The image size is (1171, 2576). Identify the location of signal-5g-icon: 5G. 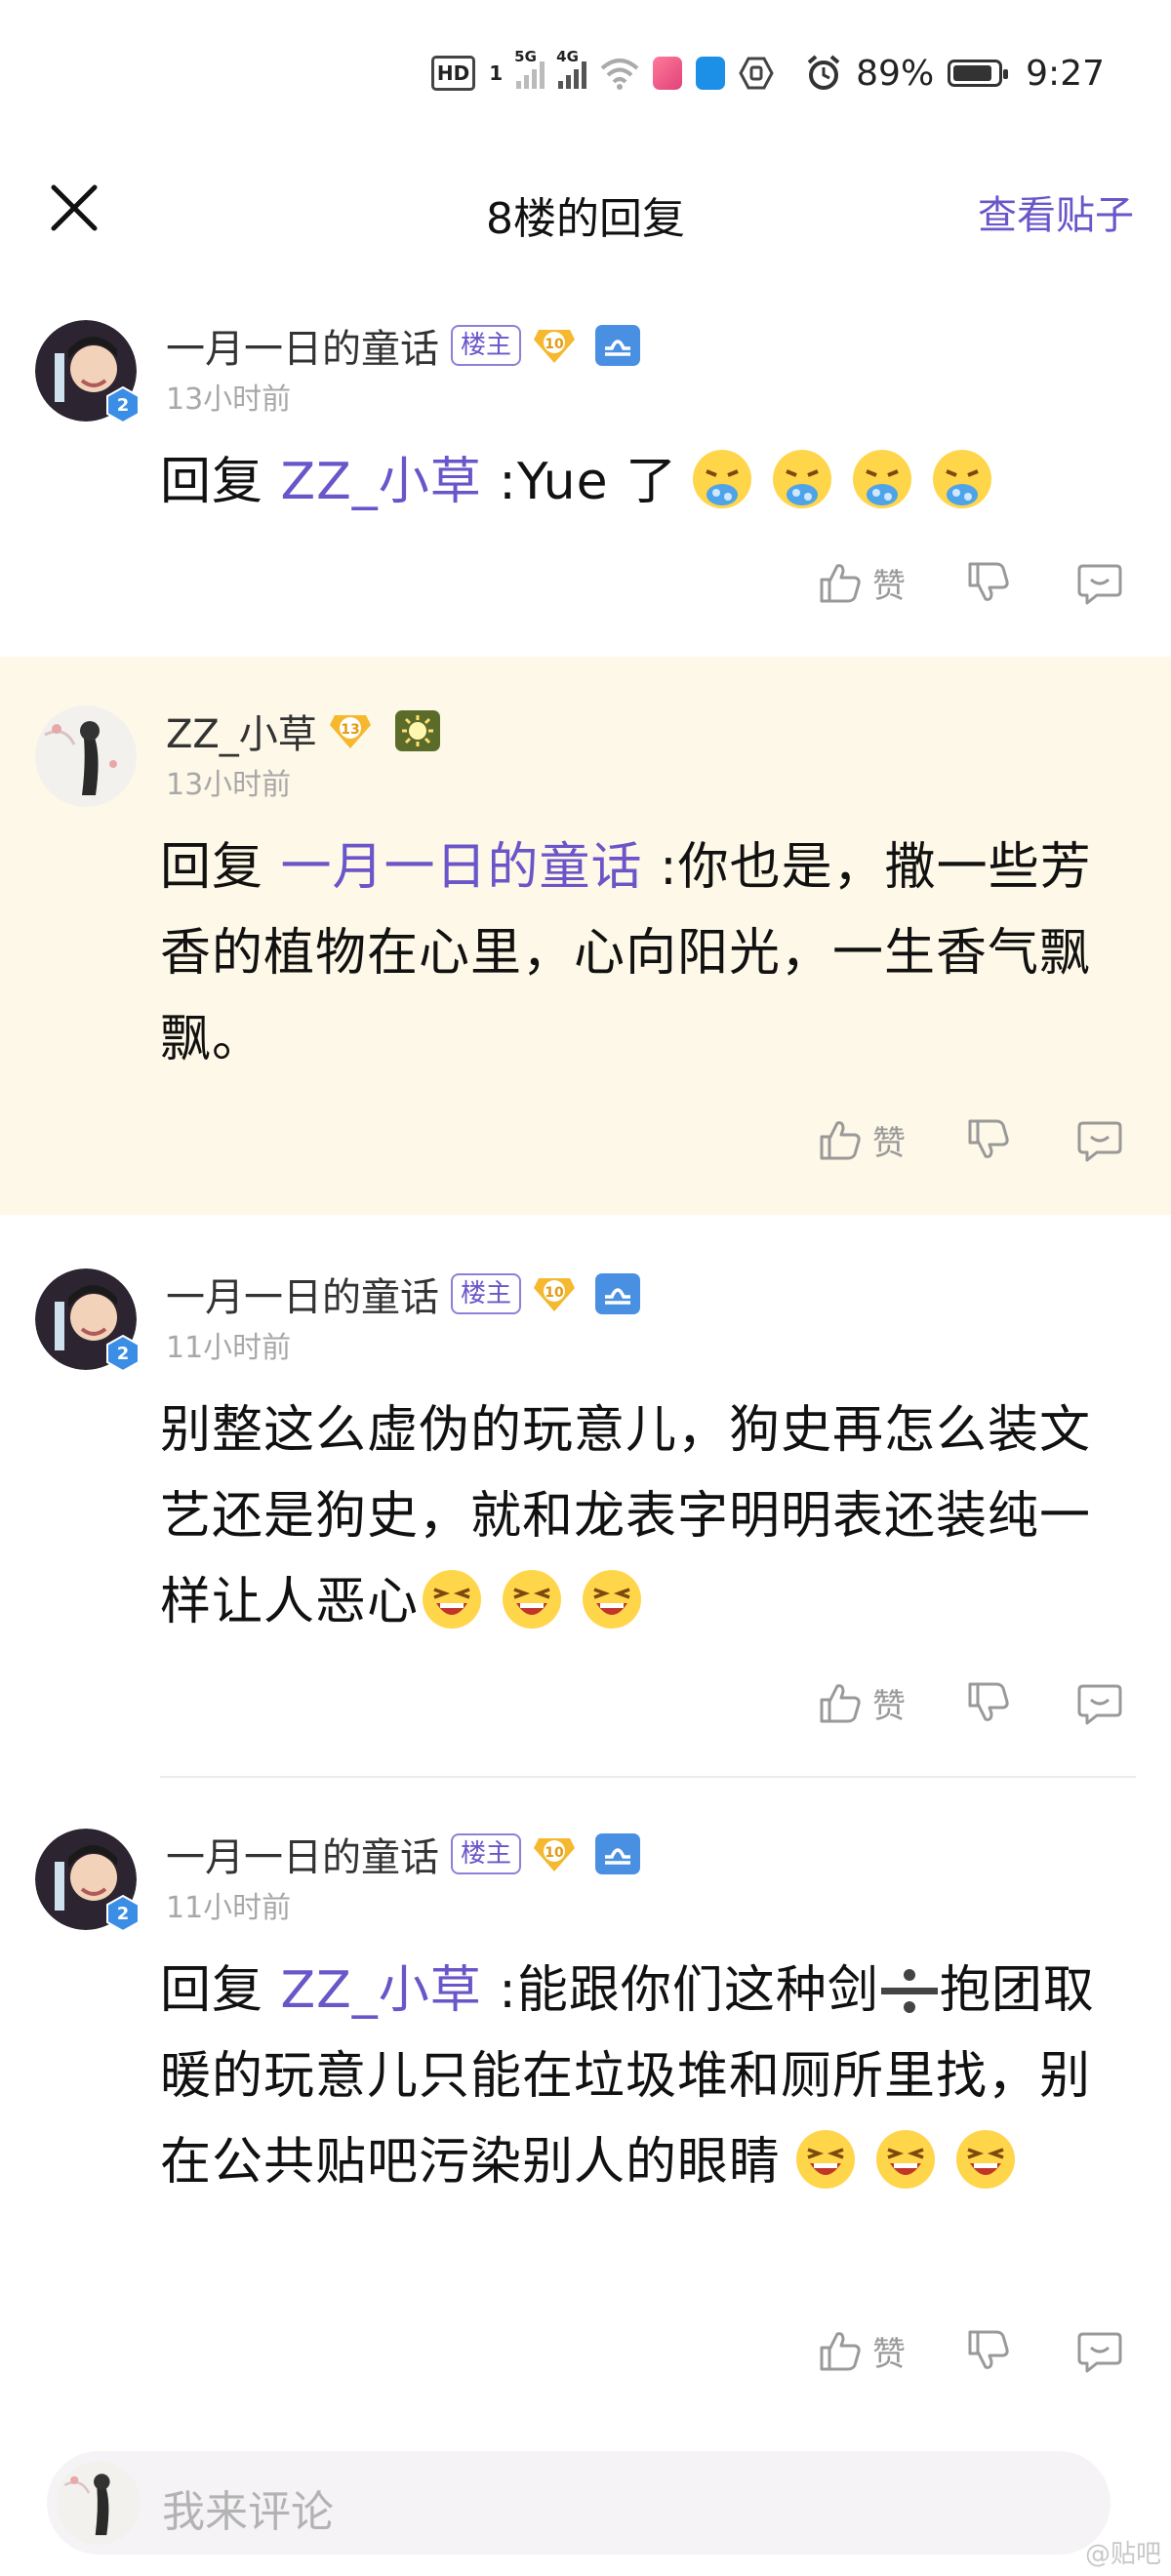
(529, 68).